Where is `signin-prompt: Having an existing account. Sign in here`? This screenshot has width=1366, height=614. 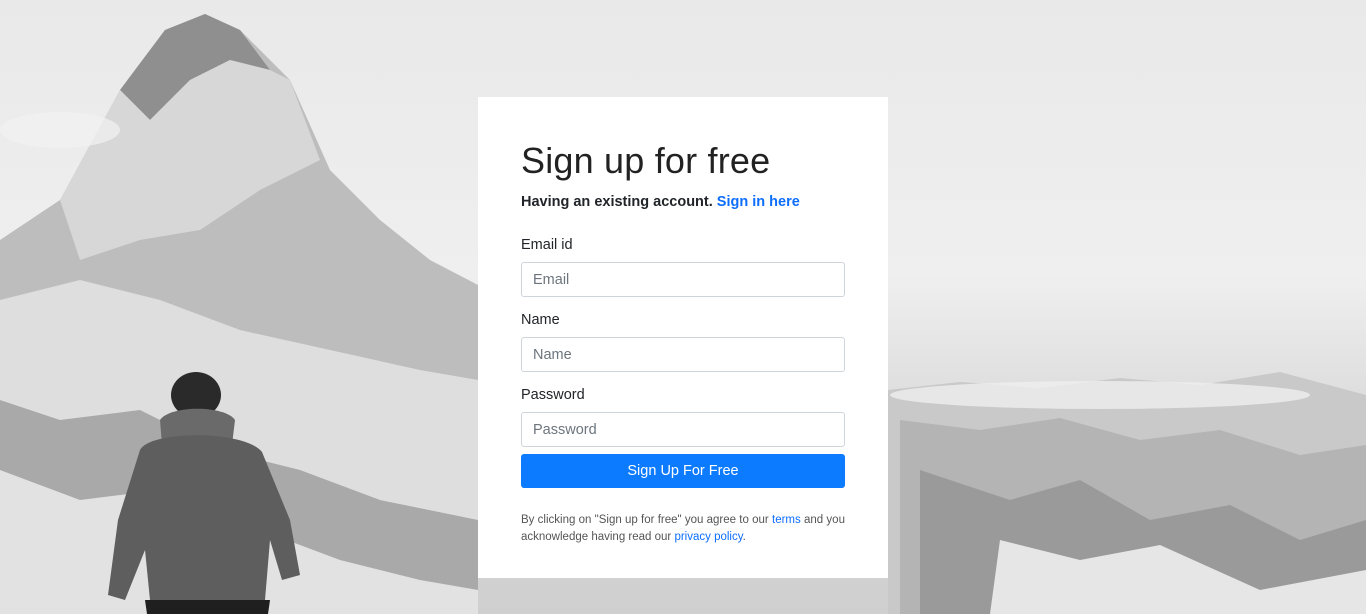
signin-prompt: Having an existing account. Sign in here is located at coordinates (683, 202).